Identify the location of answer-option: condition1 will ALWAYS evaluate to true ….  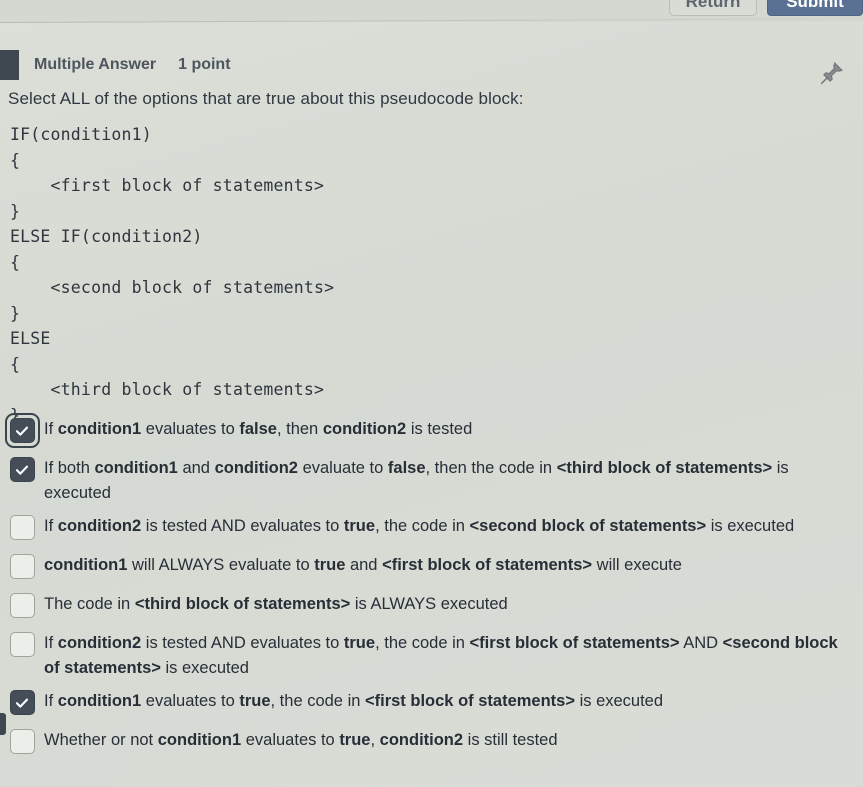
(431, 568).